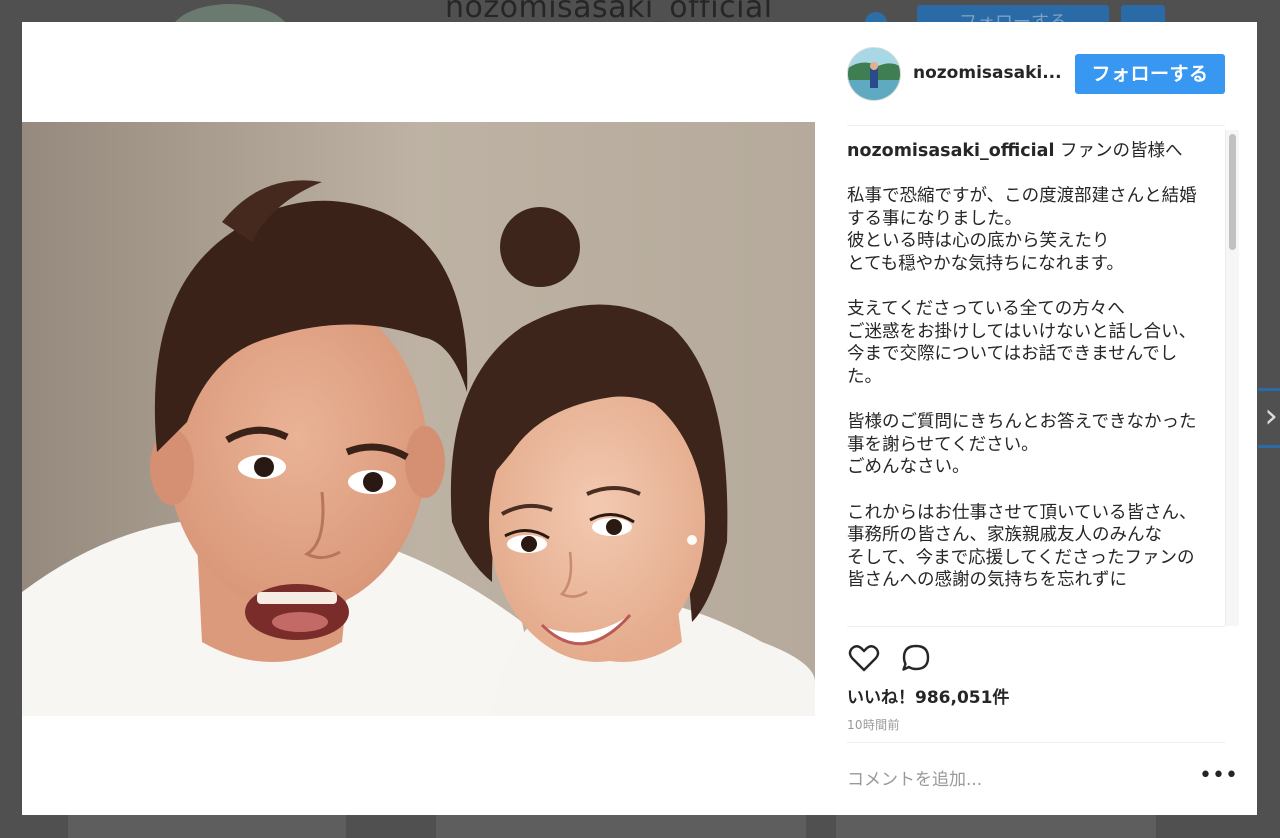 The height and width of the screenshot is (838, 1280). I want to click on post-actions: いいね！986,051件 10時間前 •••, so click(1042, 721).